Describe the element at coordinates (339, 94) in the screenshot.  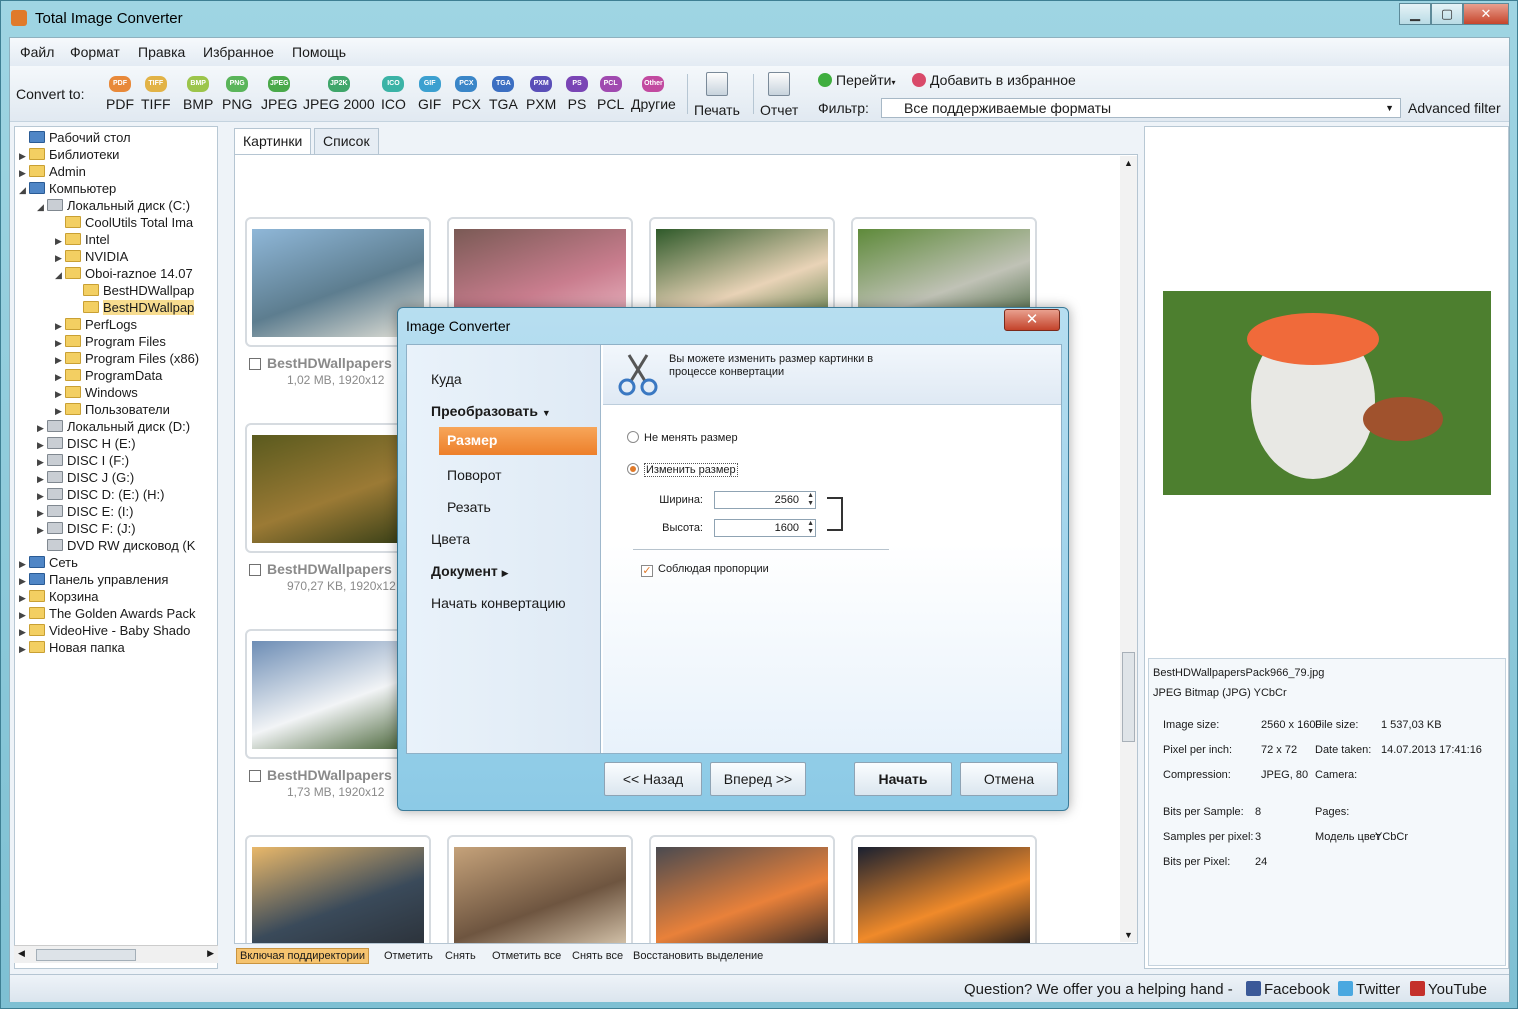
I see `format-jp2k-button: JP2K JPEG 2000` at that location.